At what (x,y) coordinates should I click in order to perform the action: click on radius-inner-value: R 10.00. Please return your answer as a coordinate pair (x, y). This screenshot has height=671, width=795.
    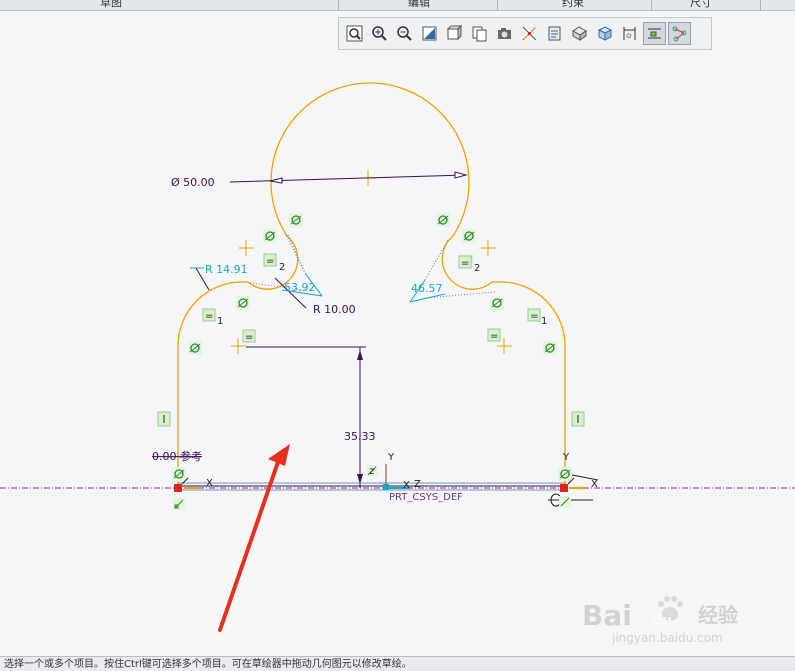
    Looking at the image, I should click on (334, 309).